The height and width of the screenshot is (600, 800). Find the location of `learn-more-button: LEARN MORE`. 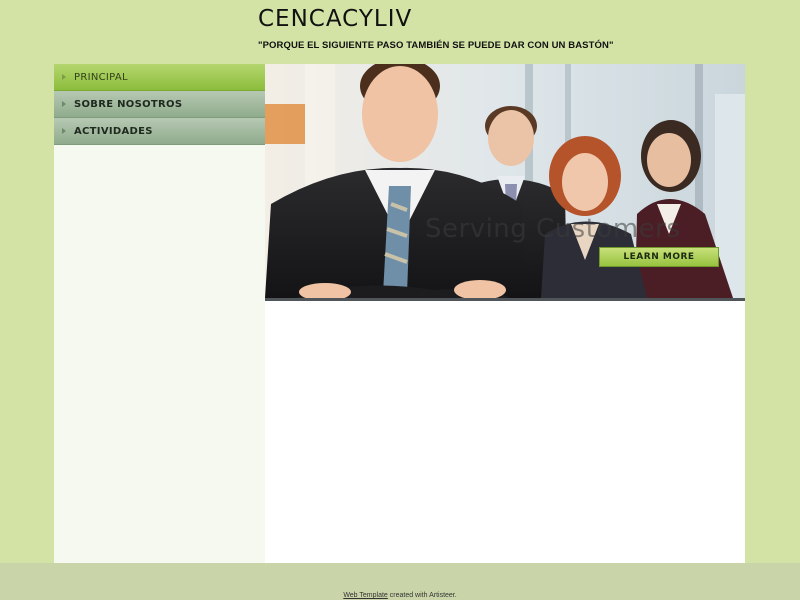

learn-more-button: LEARN MORE is located at coordinates (659, 257).